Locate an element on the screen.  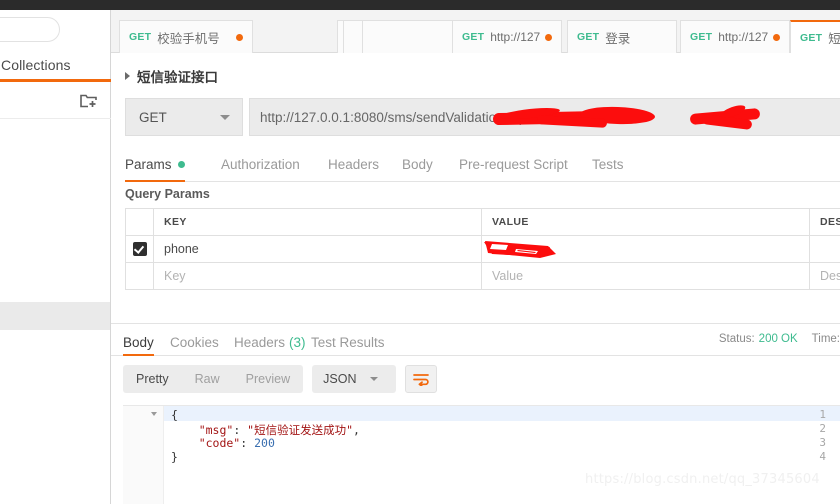
request-tab: GET 校验手机号 is located at coordinates (186, 36).